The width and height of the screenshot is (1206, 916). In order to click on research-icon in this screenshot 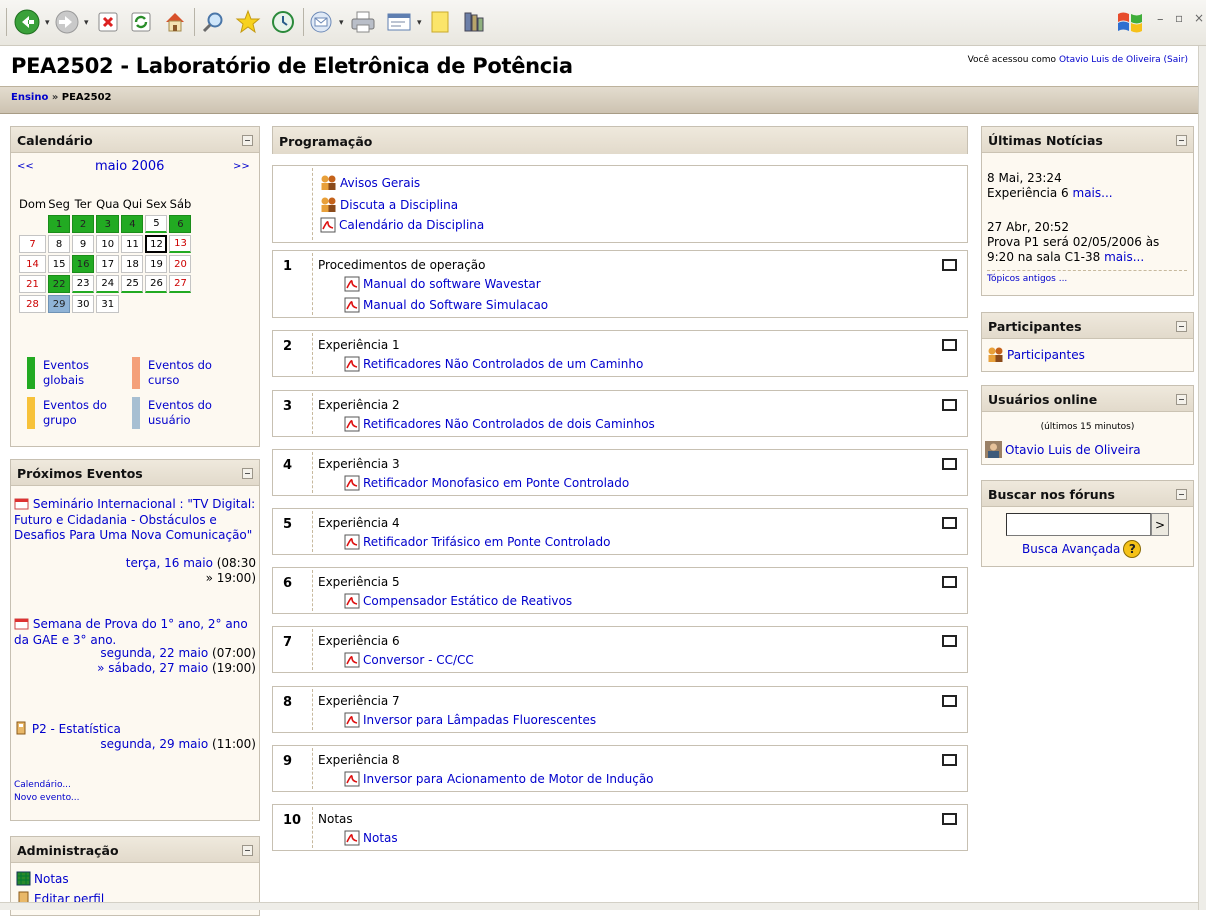, I will do `click(474, 22)`.